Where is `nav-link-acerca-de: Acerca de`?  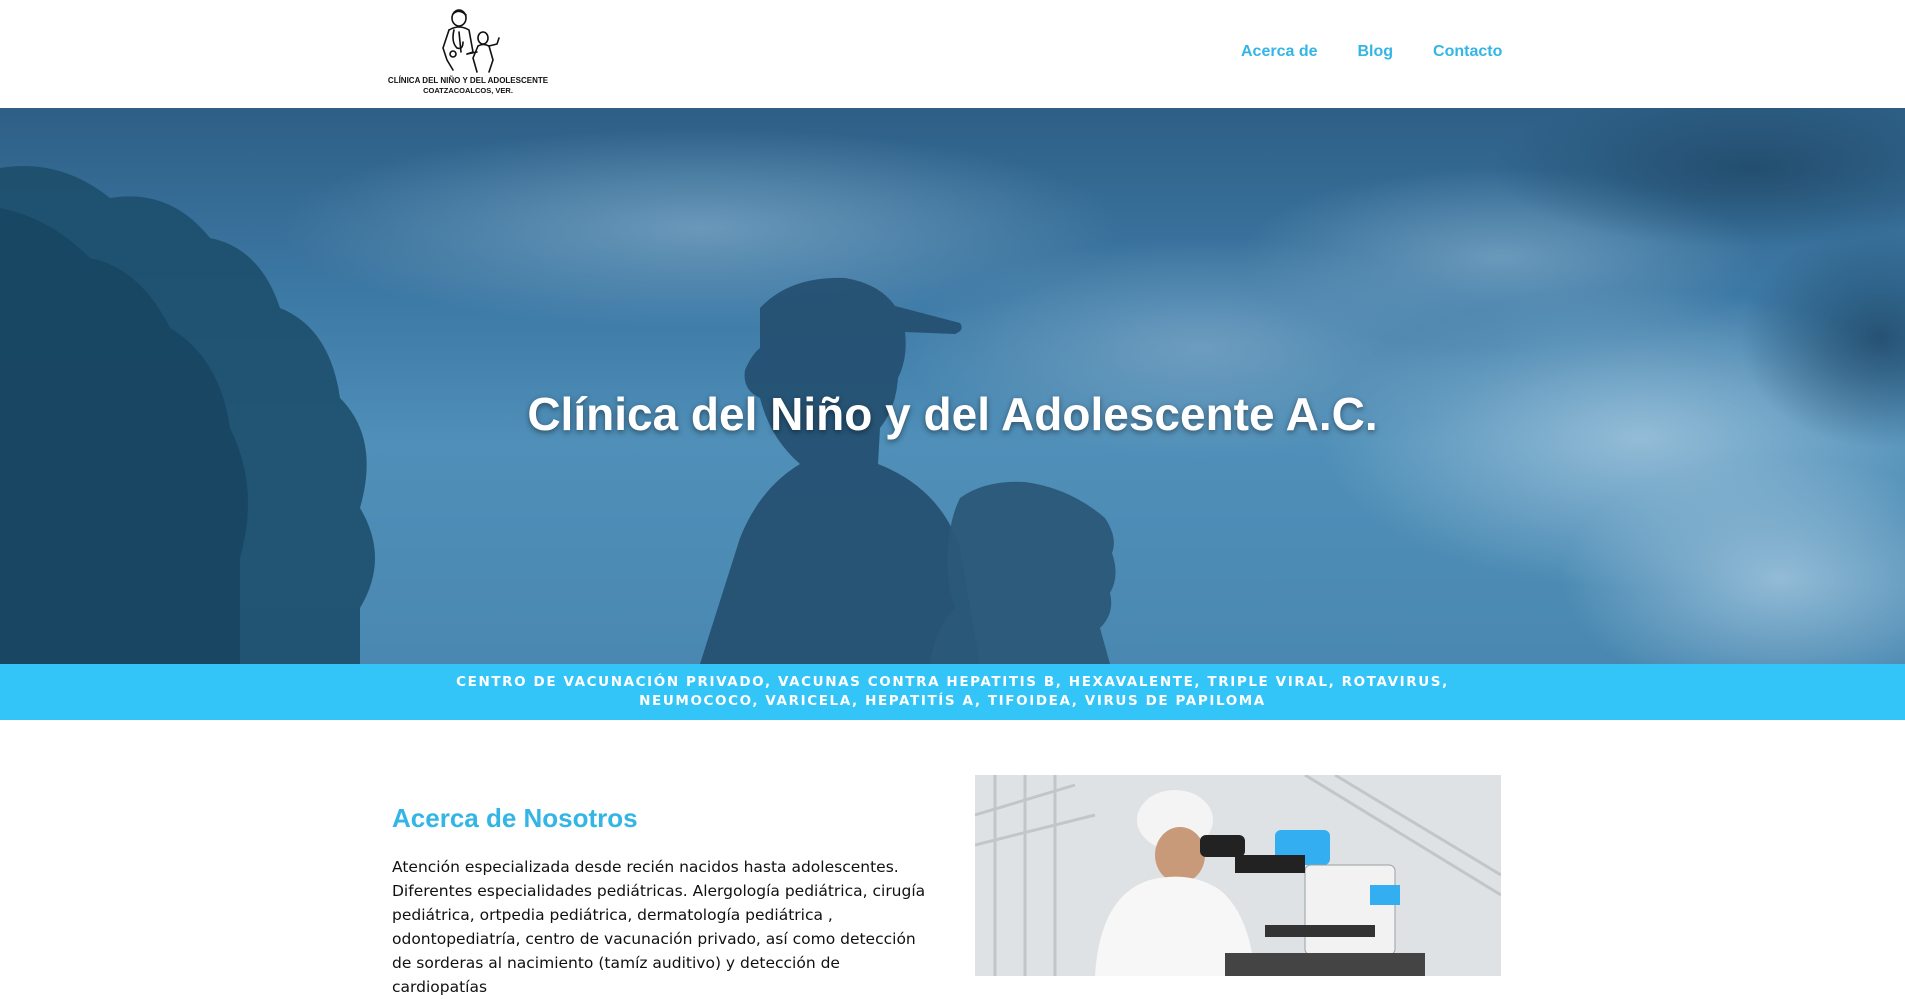 nav-link-acerca-de: Acerca de is located at coordinates (1279, 52).